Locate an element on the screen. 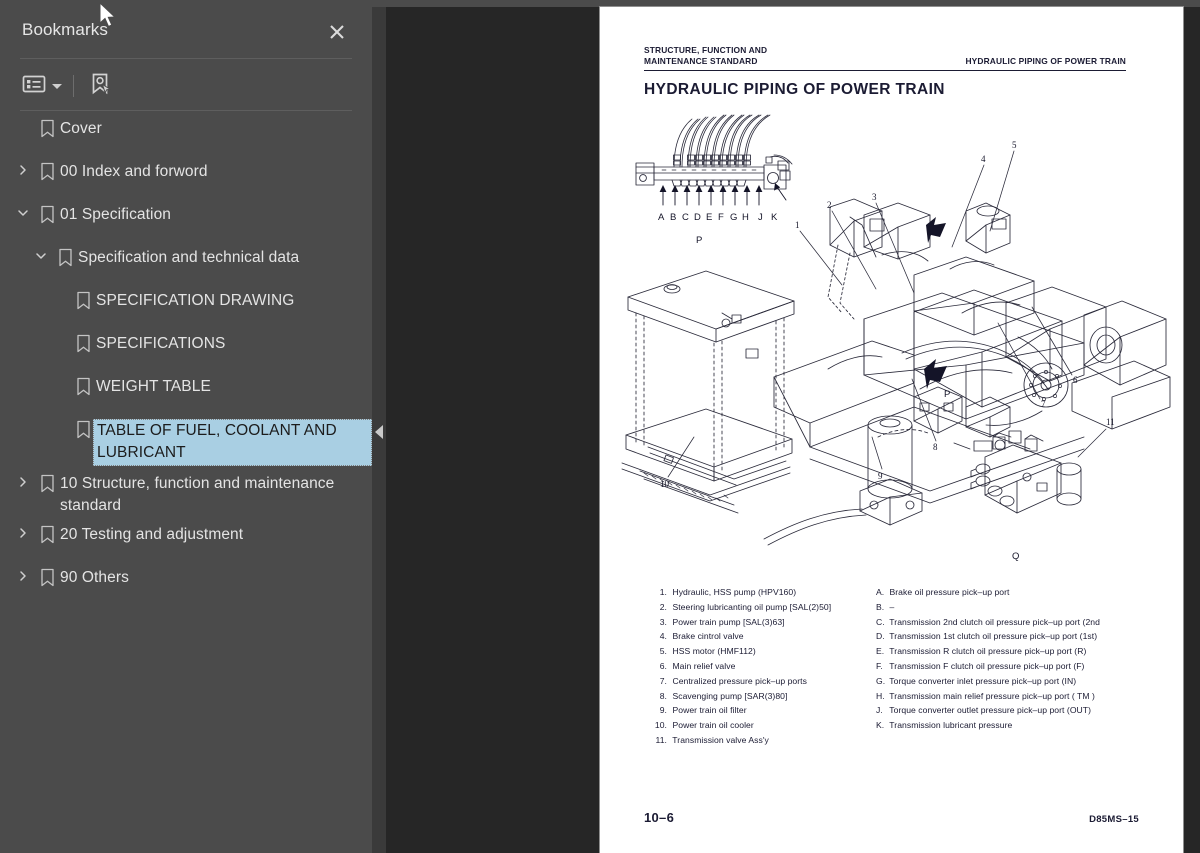 The image size is (1200, 853). legend-text: Brake cintrol valve is located at coordinates (708, 636).